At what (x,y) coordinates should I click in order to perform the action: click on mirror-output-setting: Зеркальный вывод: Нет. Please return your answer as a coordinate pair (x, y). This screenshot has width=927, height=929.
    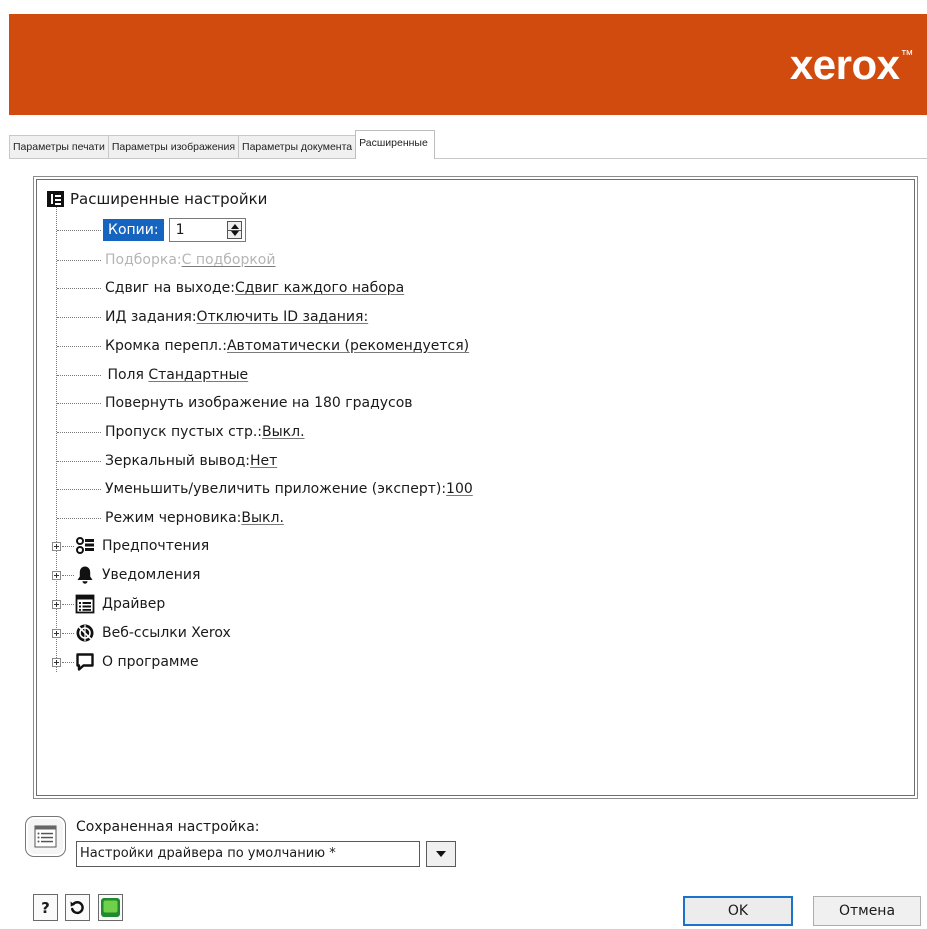
    Looking at the image, I should click on (191, 461).